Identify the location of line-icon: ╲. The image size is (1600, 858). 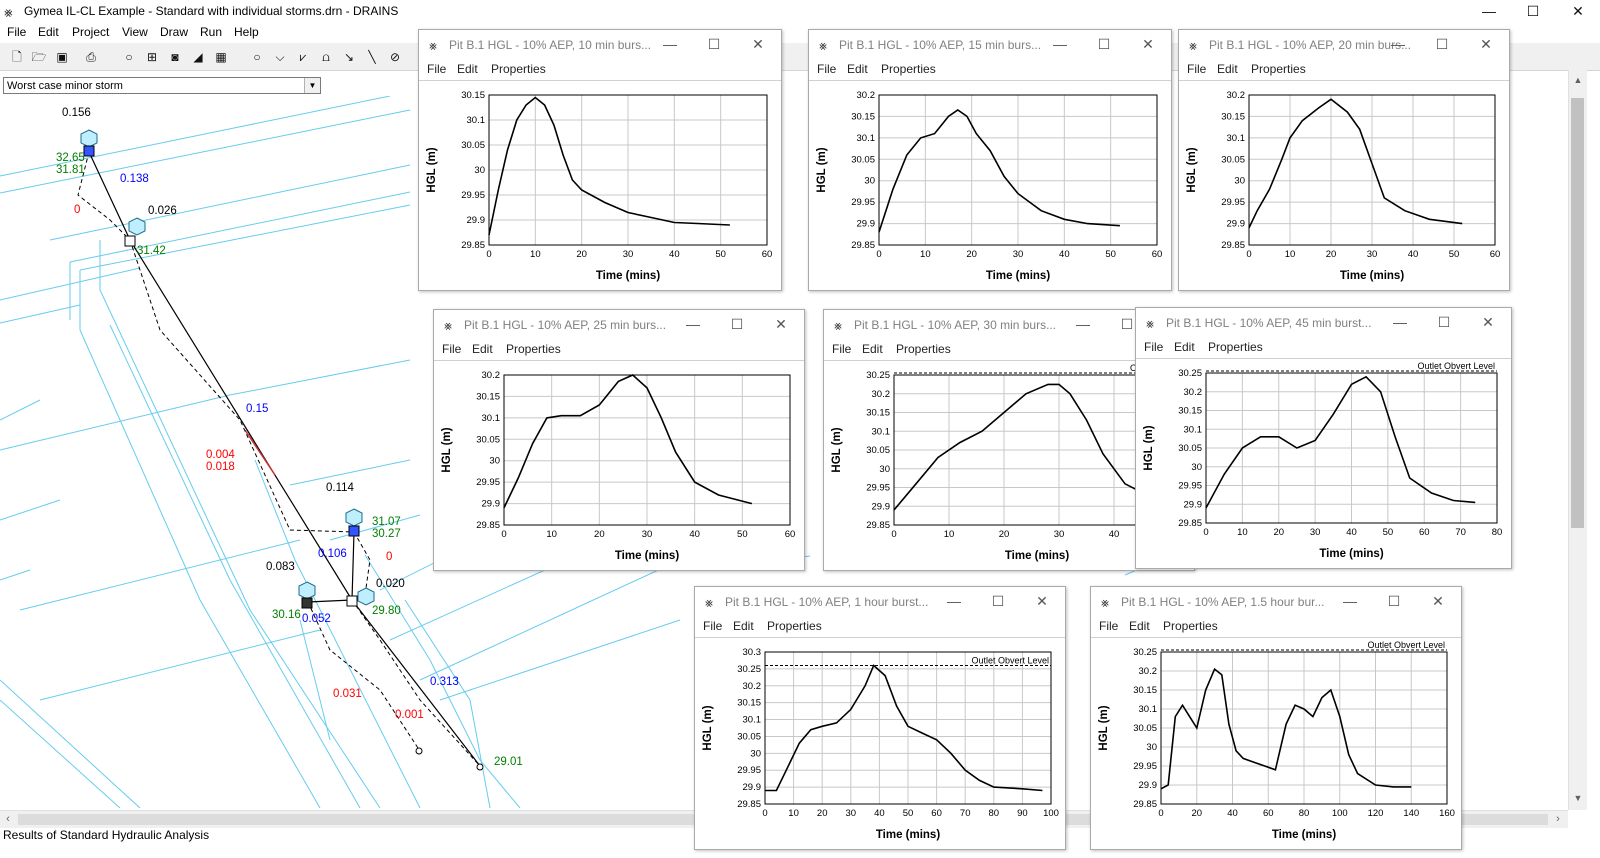
(372, 57).